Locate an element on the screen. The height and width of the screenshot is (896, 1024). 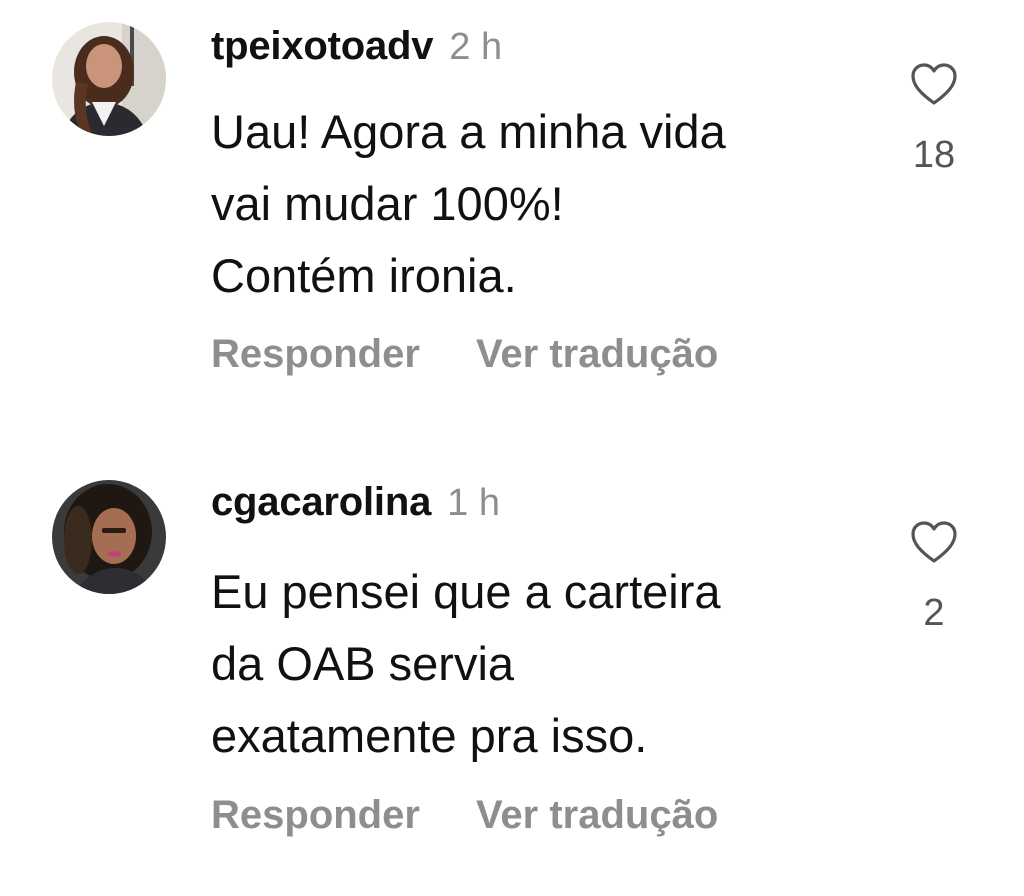
username: tpeixotoadv is located at coordinates (322, 46).